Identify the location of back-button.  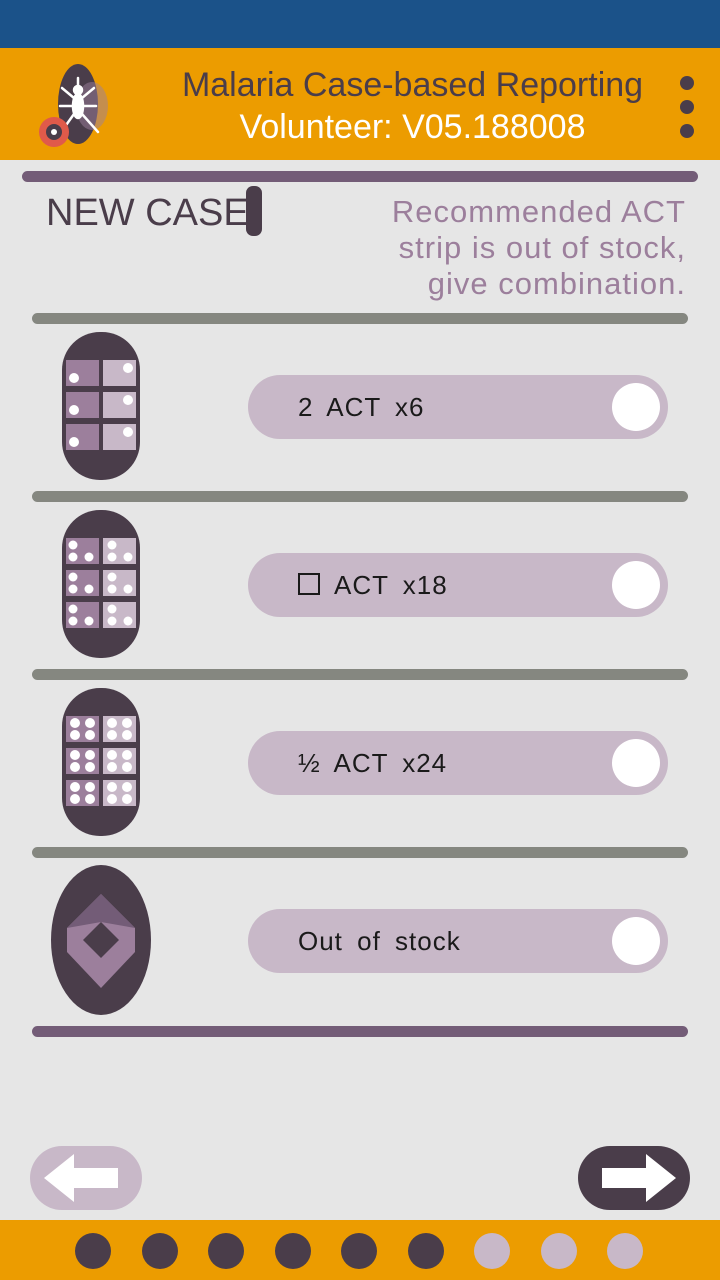
(86, 1178).